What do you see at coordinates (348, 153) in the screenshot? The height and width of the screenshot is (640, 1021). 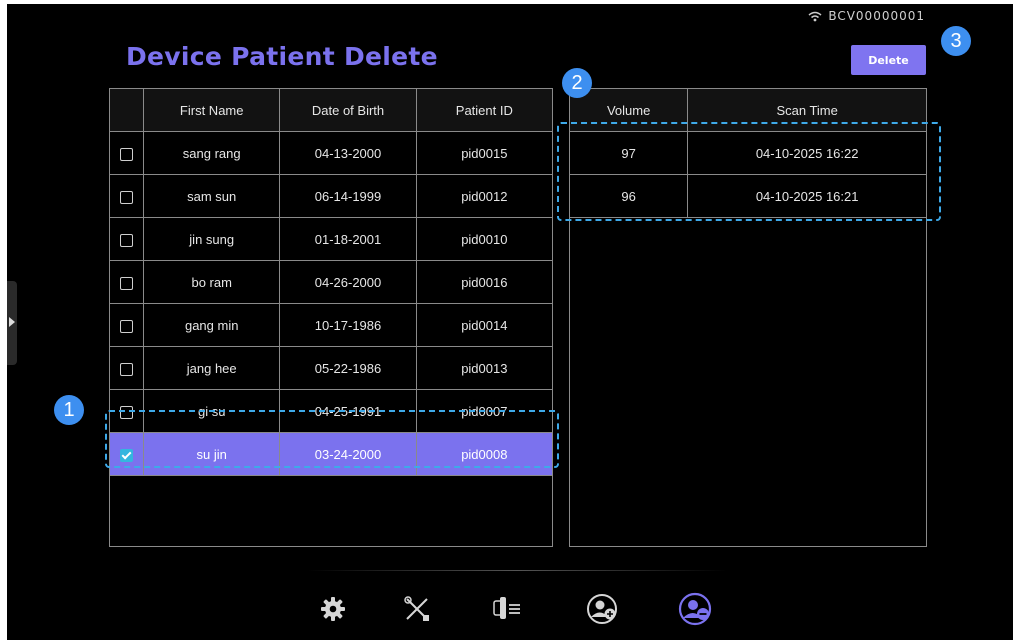 I see `dob-cell: 04-13-2000` at bounding box center [348, 153].